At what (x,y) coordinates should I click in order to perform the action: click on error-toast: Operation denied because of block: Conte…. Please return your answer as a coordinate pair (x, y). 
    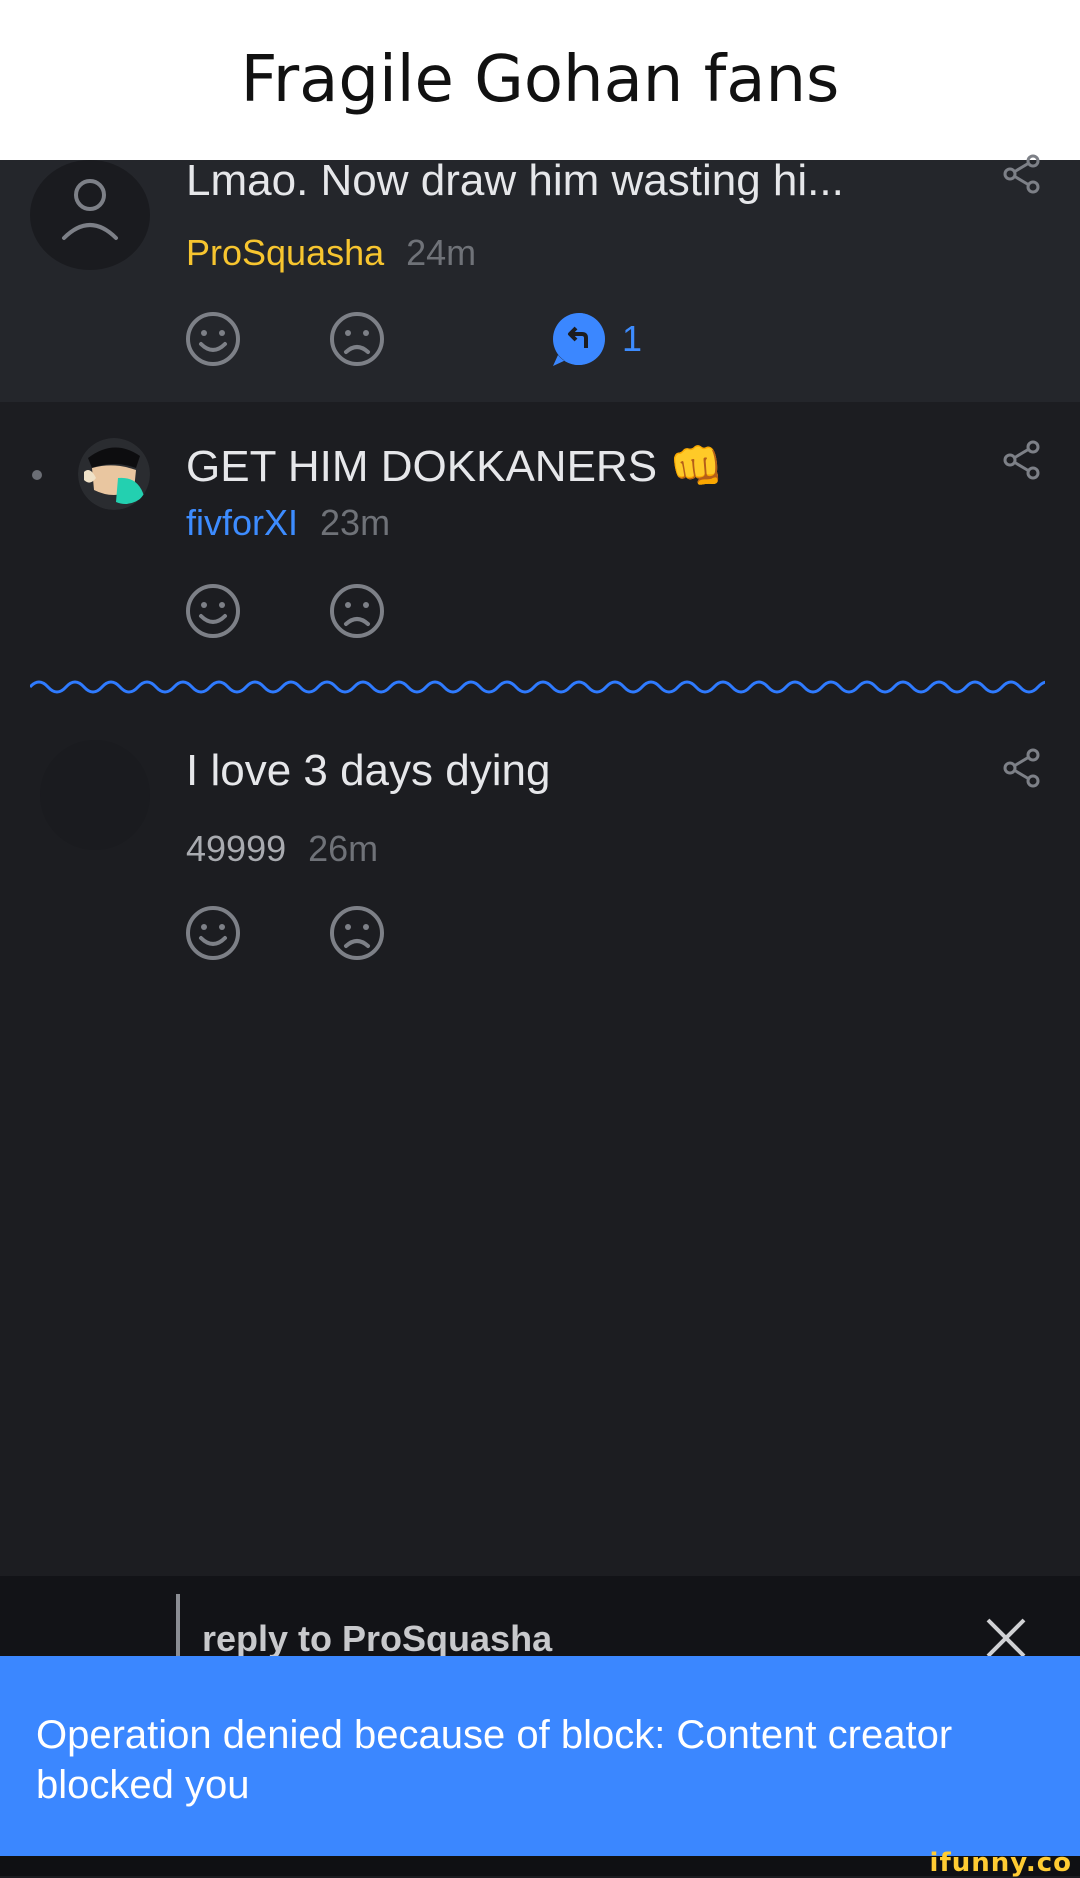
    Looking at the image, I should click on (540, 1756).